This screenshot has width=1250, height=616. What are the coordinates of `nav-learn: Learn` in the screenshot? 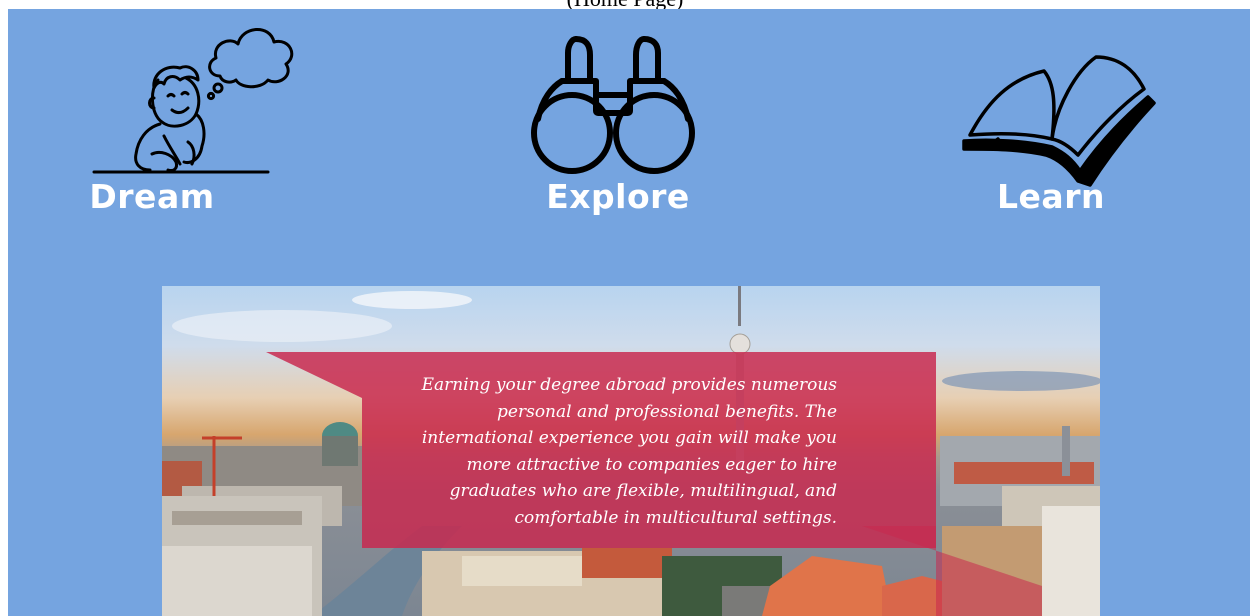 It's located at (1050, 119).